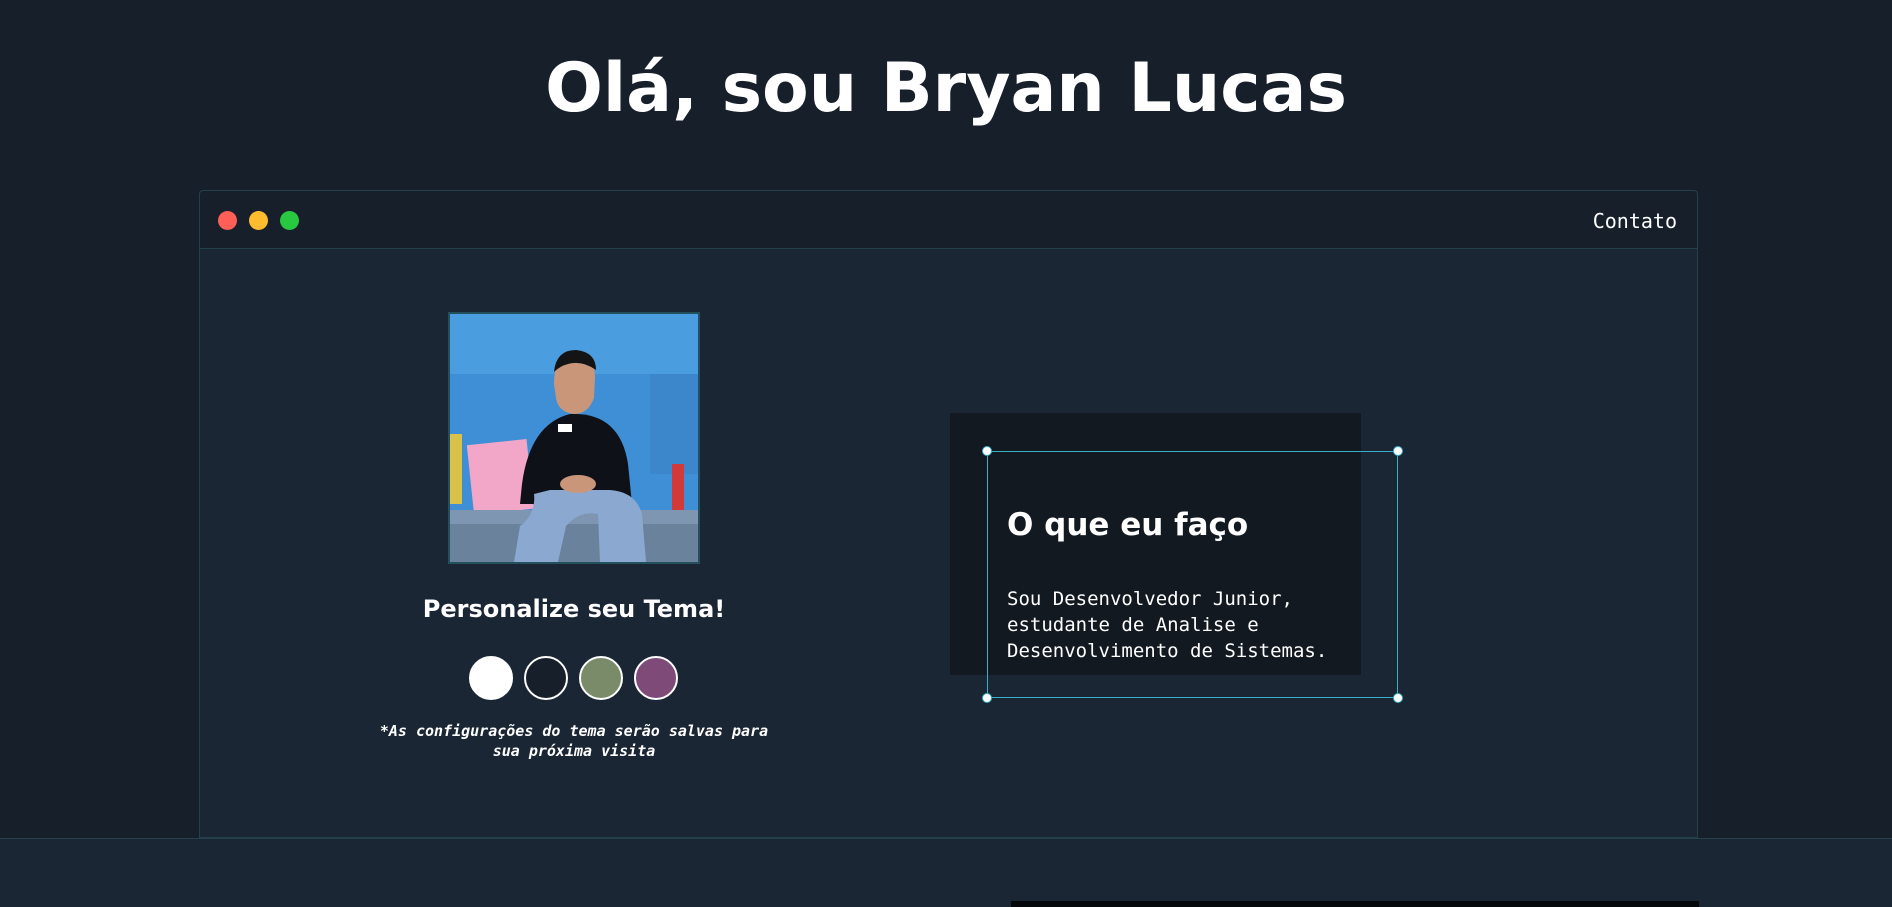 This screenshot has width=1892, height=907. I want to click on resize-handle-top-right, so click(1398, 451).